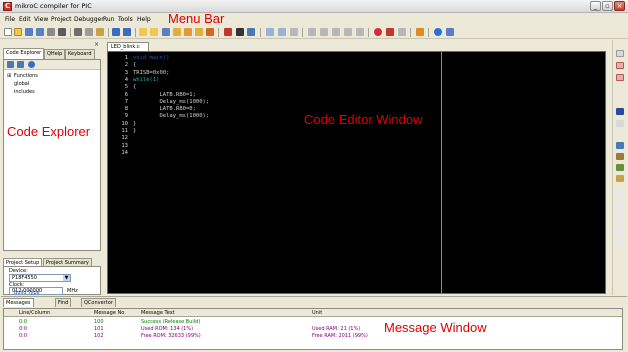  Describe the element at coordinates (360, 32) in the screenshot. I see `jump-icon` at that location.